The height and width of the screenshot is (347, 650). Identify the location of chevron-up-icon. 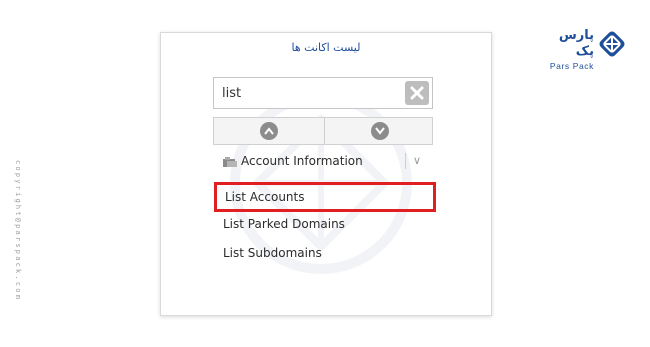
(269, 131).